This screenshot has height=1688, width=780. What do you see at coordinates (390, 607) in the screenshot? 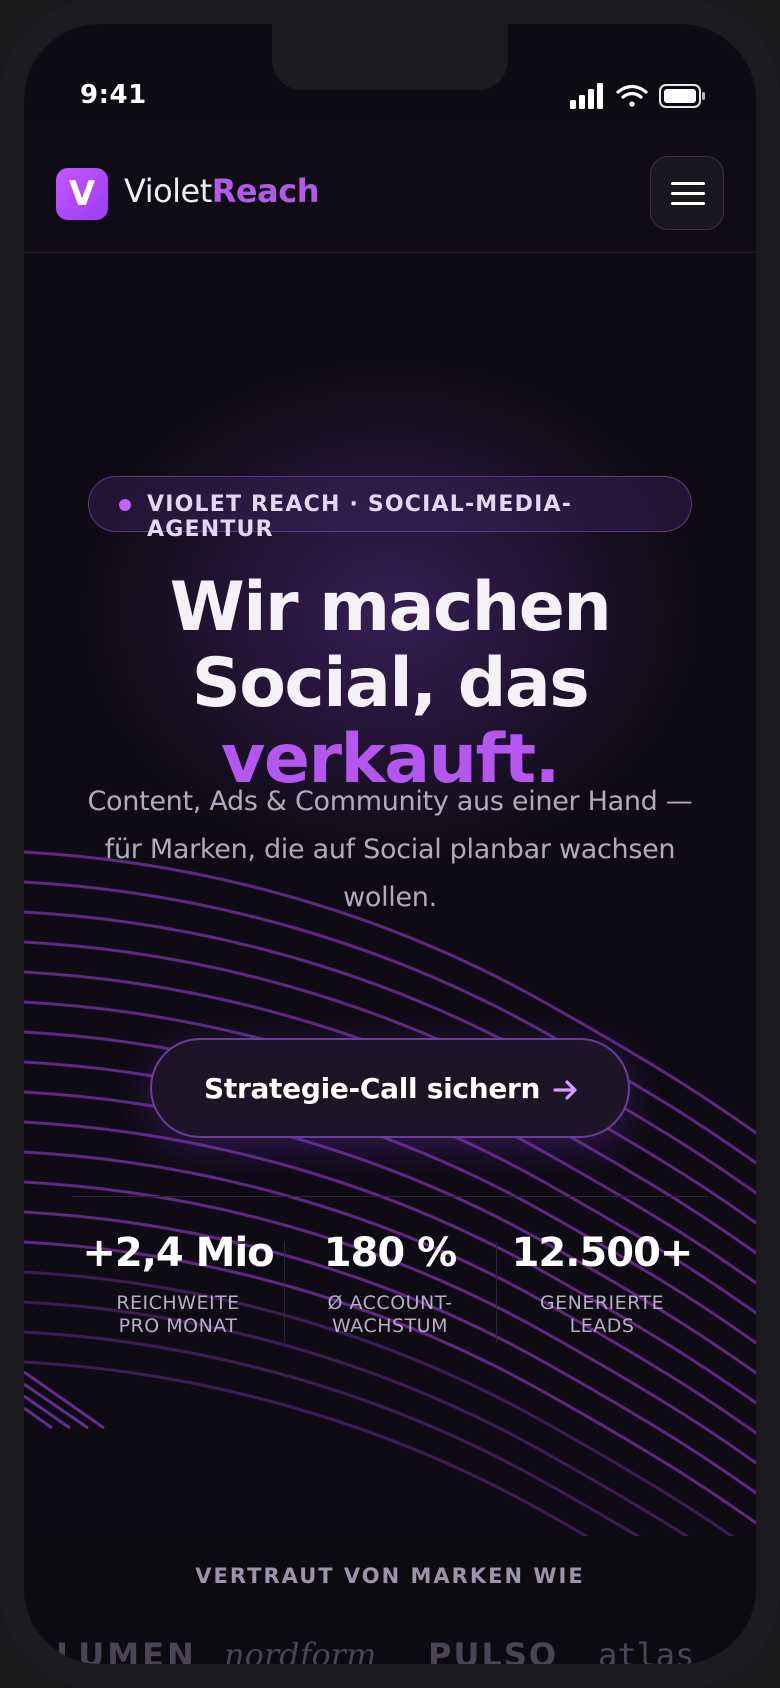
I see `headline-line-1: Wir machen` at bounding box center [390, 607].